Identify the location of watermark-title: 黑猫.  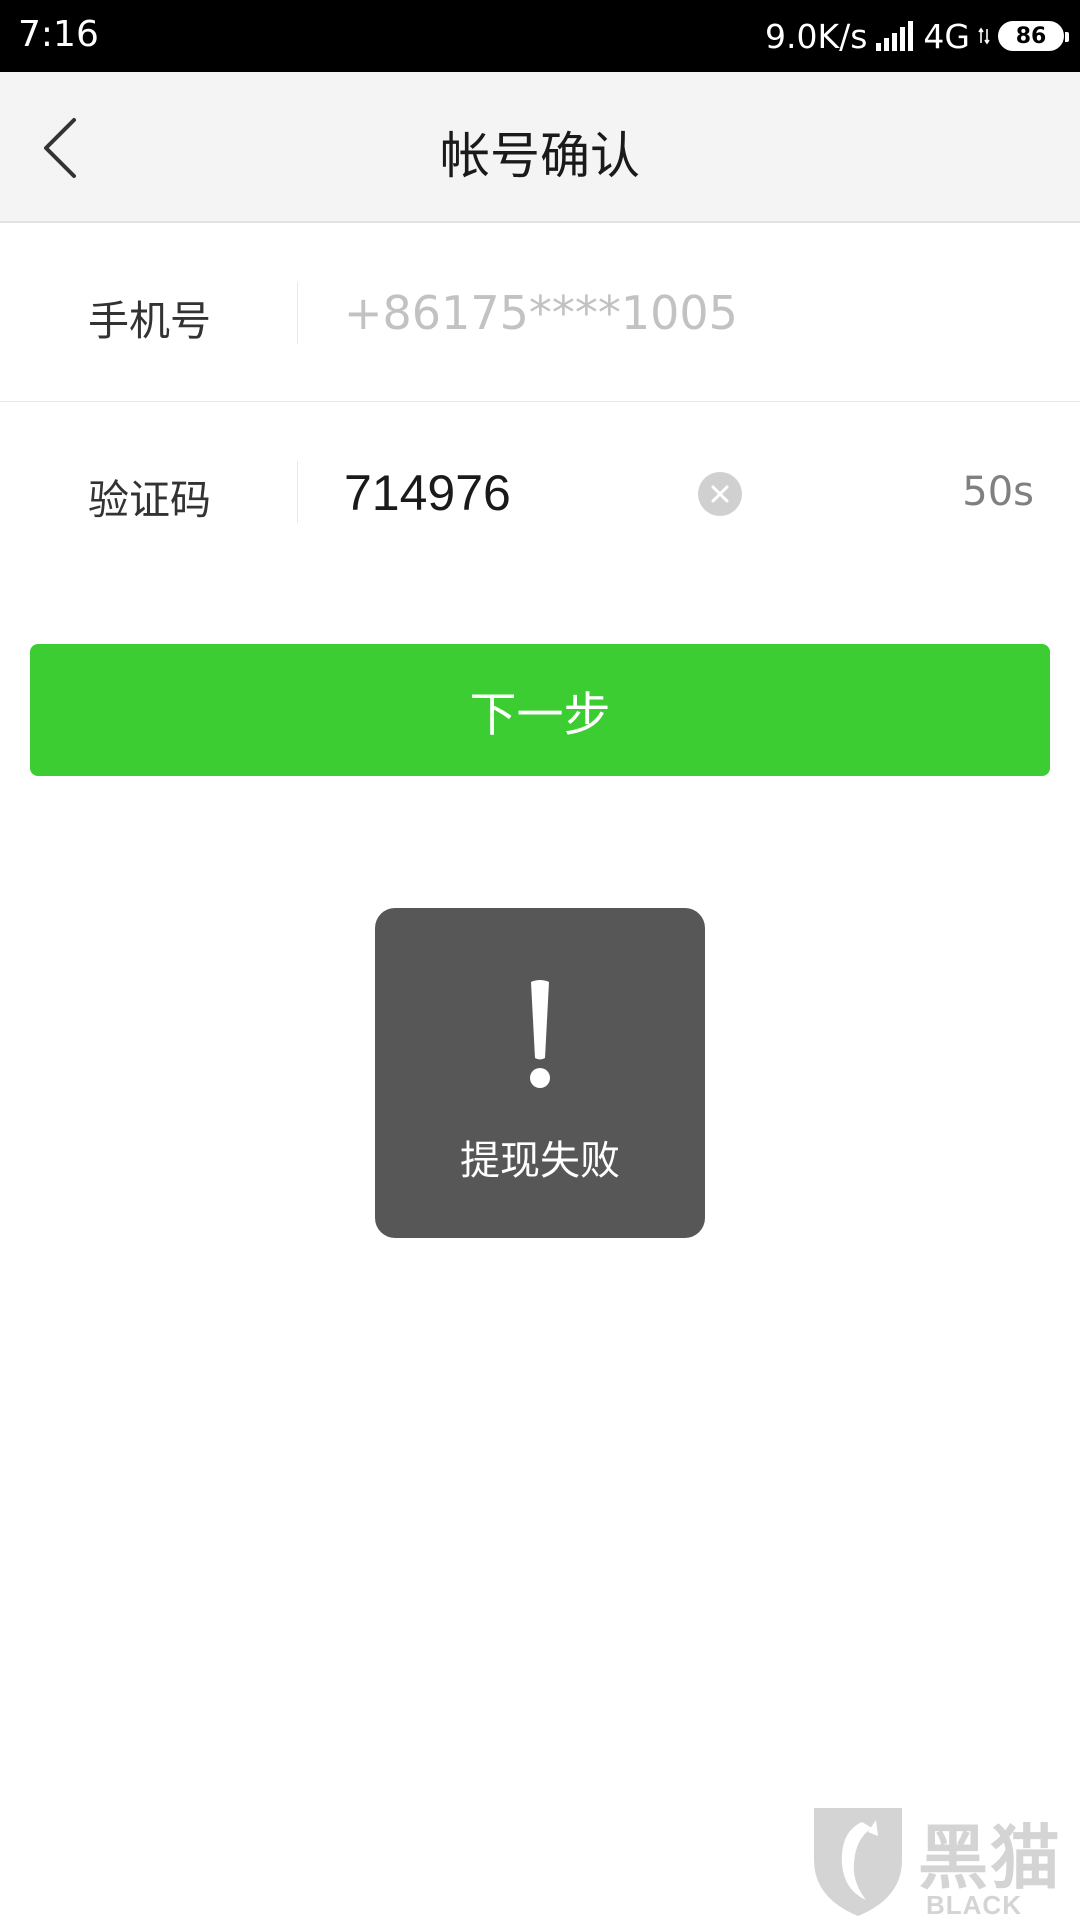
(990, 1858).